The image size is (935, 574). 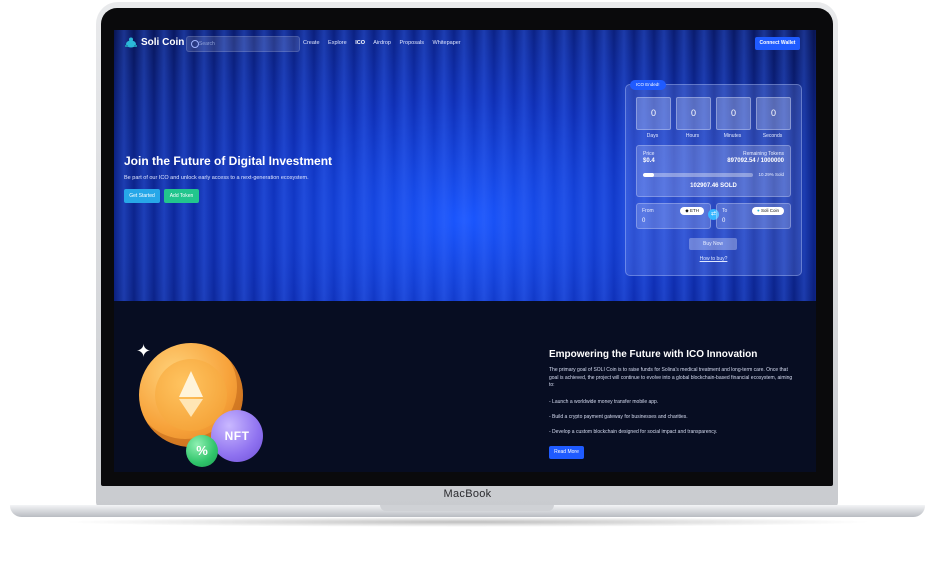 I want to click on to-token: Soli Coin, so click(x=769, y=210).